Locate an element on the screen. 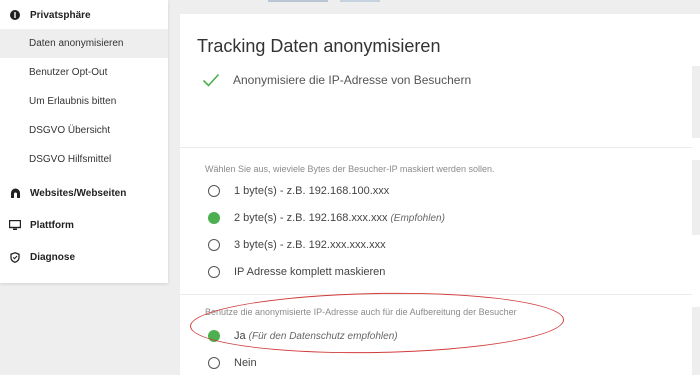  top-strip is located at coordinates (440, 2).